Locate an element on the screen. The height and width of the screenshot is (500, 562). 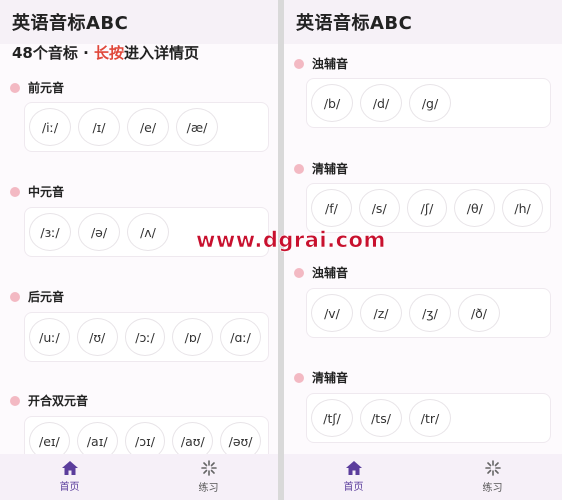
phoneme-chip: /ʃ/ is located at coordinates (427, 208).